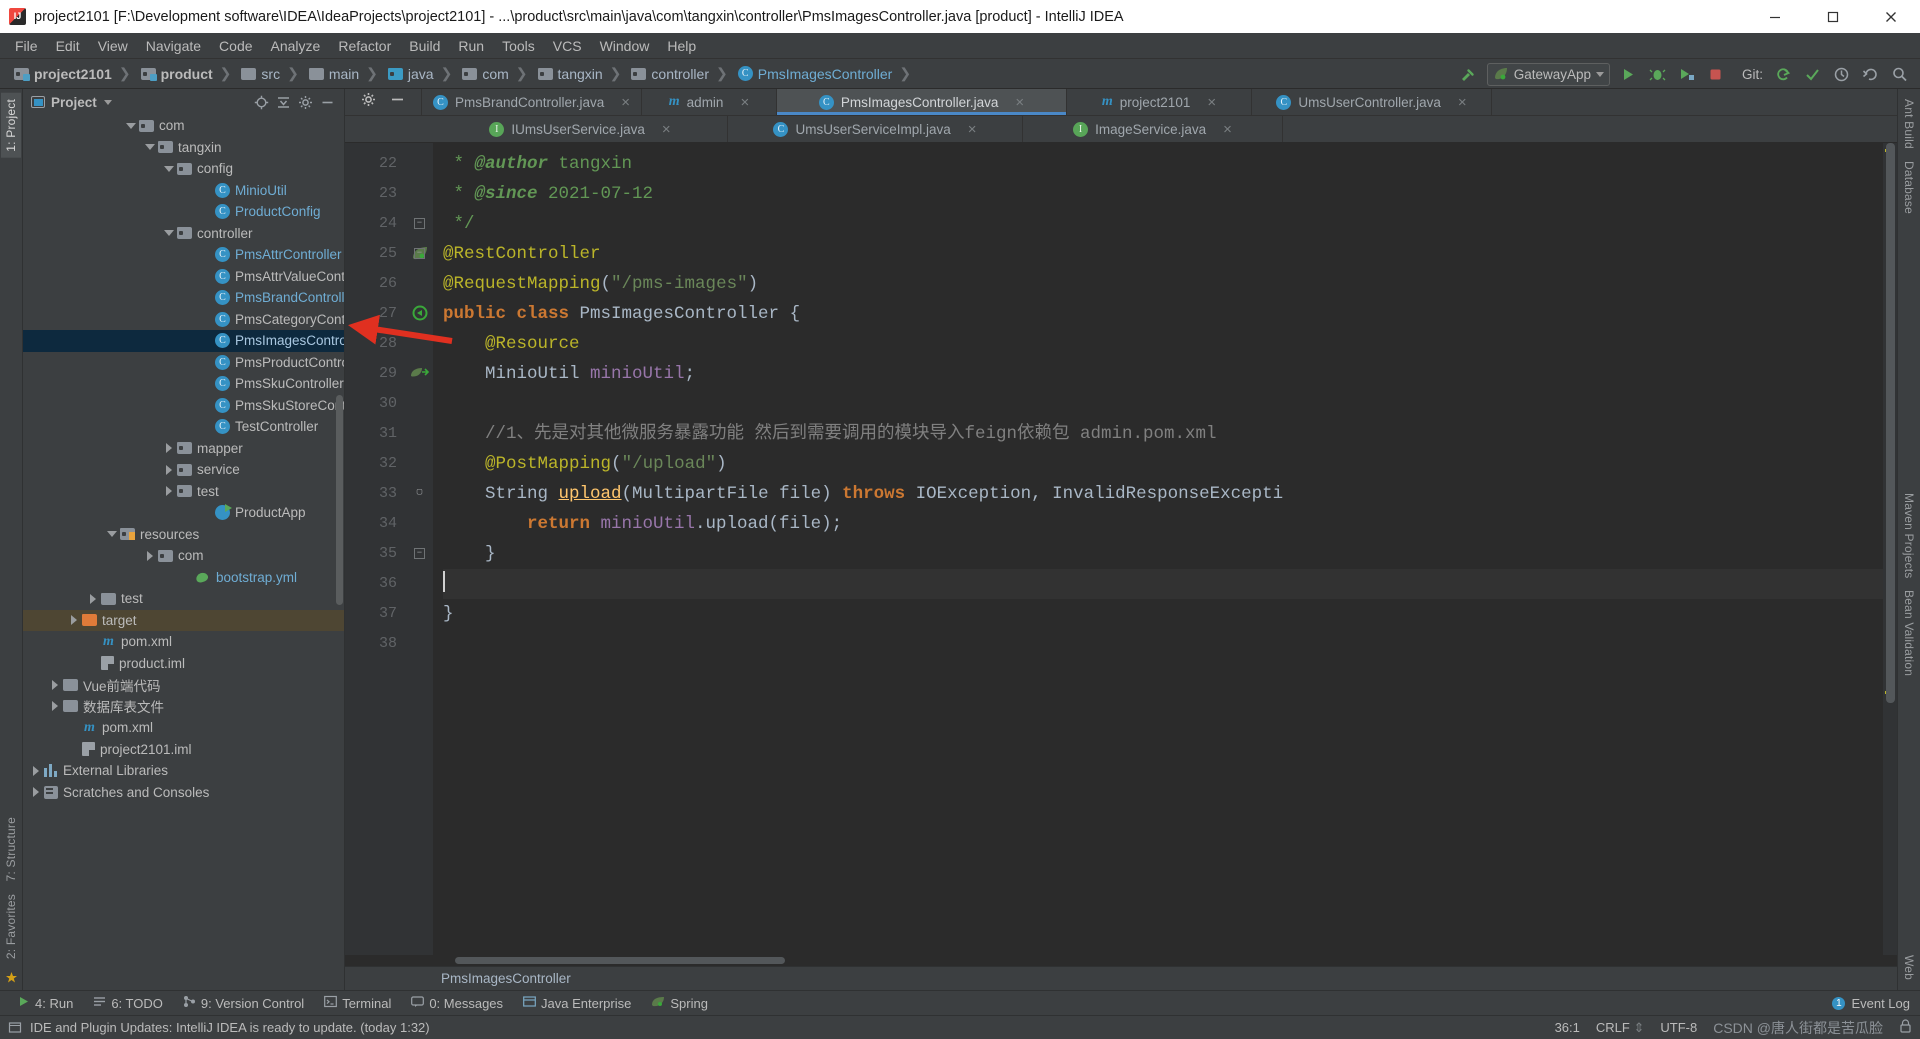  Describe the element at coordinates (128, 1003) in the screenshot. I see `bottom-tool-6-todo: 6: TODO` at that location.